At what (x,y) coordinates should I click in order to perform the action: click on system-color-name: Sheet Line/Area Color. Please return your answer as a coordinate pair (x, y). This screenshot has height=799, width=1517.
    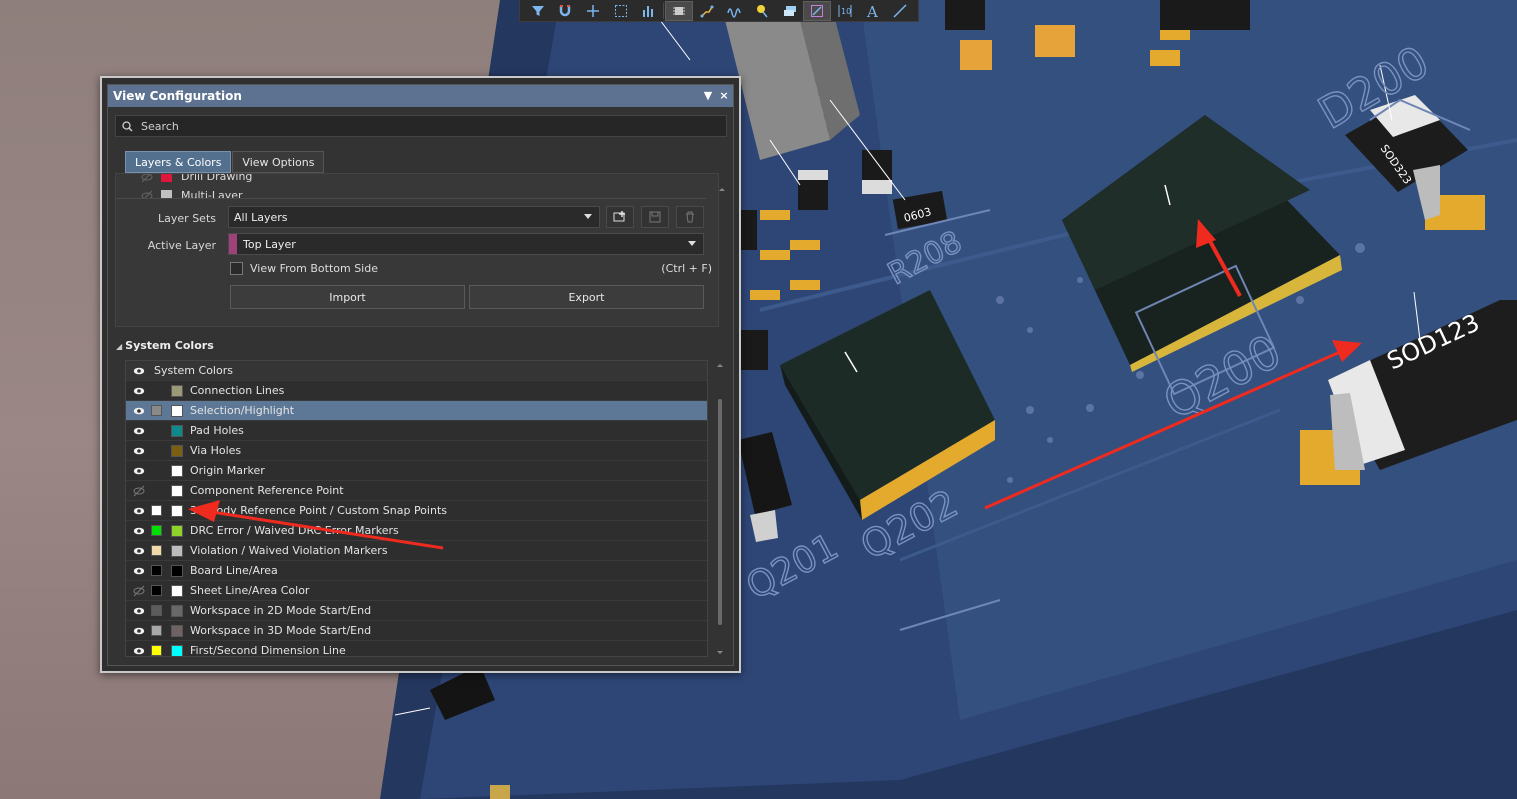
    Looking at the image, I should click on (250, 590).